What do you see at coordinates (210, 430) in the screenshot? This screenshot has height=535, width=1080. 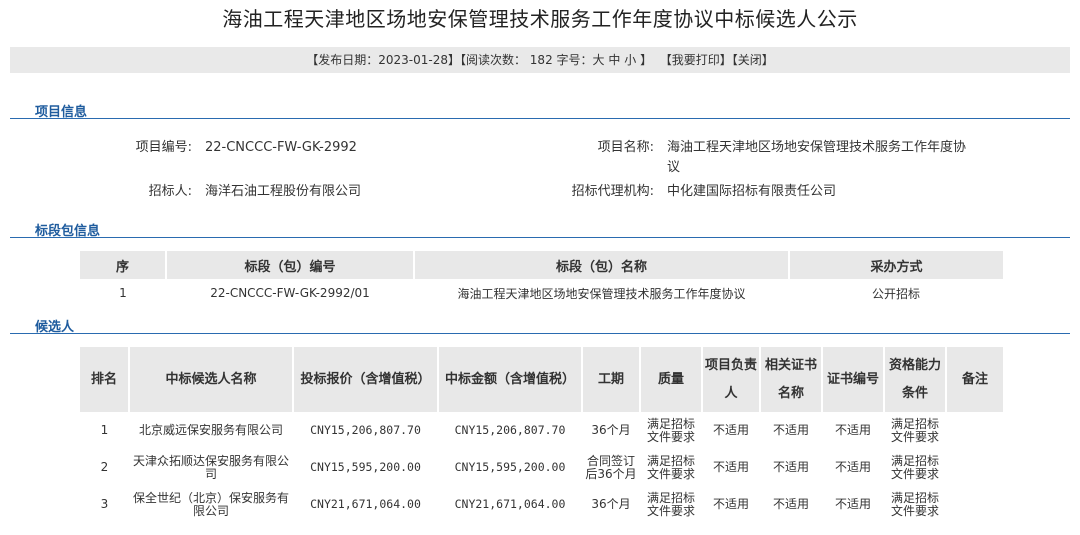 I see `cand-cell-name: 北京威远保安服务有限公司` at bounding box center [210, 430].